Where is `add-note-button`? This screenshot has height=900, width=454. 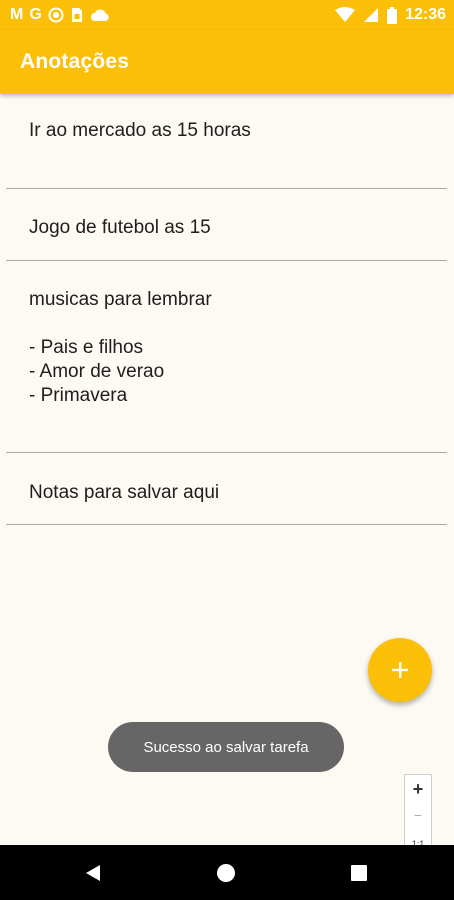
add-note-button is located at coordinates (400, 670).